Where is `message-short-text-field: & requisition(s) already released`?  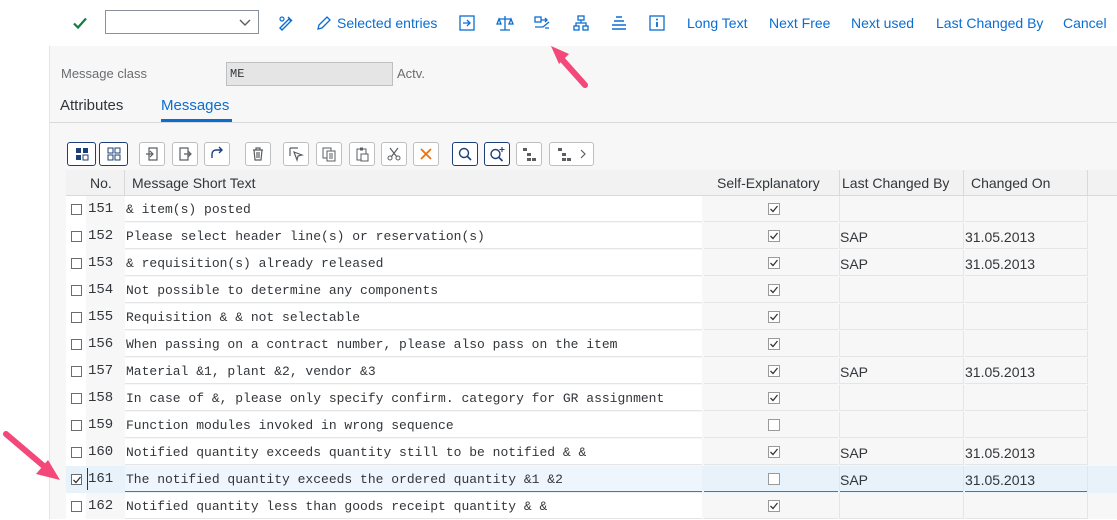 message-short-text-field: & requisition(s) already released is located at coordinates (413, 263).